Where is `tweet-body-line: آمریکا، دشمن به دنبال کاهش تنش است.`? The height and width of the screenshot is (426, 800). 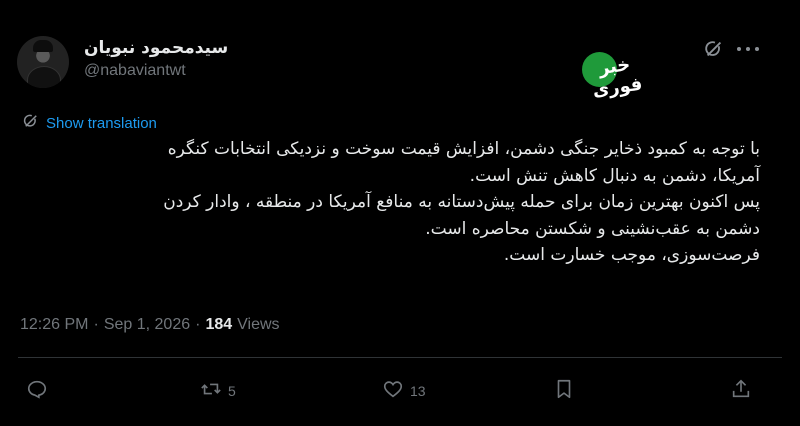 tweet-body-line: آمریکا، دشمن به دنبال کاهش تنش است. is located at coordinates (614, 175).